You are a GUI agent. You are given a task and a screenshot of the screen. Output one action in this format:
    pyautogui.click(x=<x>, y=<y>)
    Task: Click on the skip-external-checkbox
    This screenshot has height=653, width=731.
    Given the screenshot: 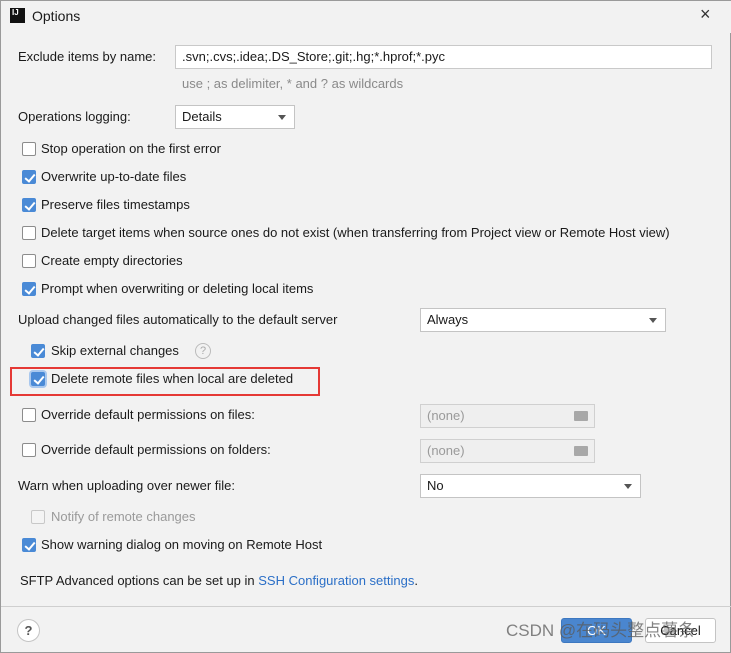 What is the action you would take?
    pyautogui.click(x=38, y=351)
    